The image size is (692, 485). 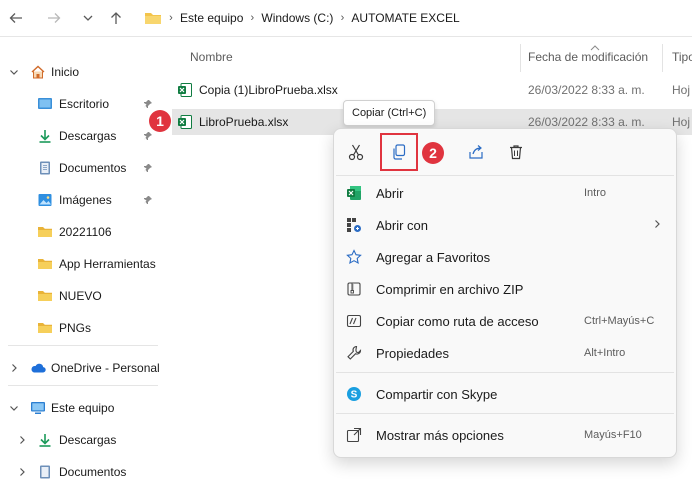 I want to click on menu-item-open: Abrir Intro, so click(x=505, y=193).